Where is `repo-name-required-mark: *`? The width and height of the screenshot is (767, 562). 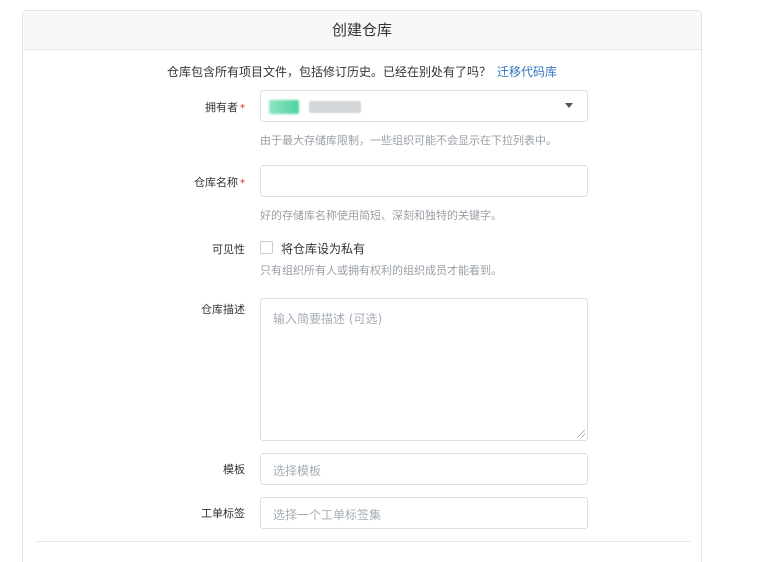 repo-name-required-mark: * is located at coordinates (242, 183).